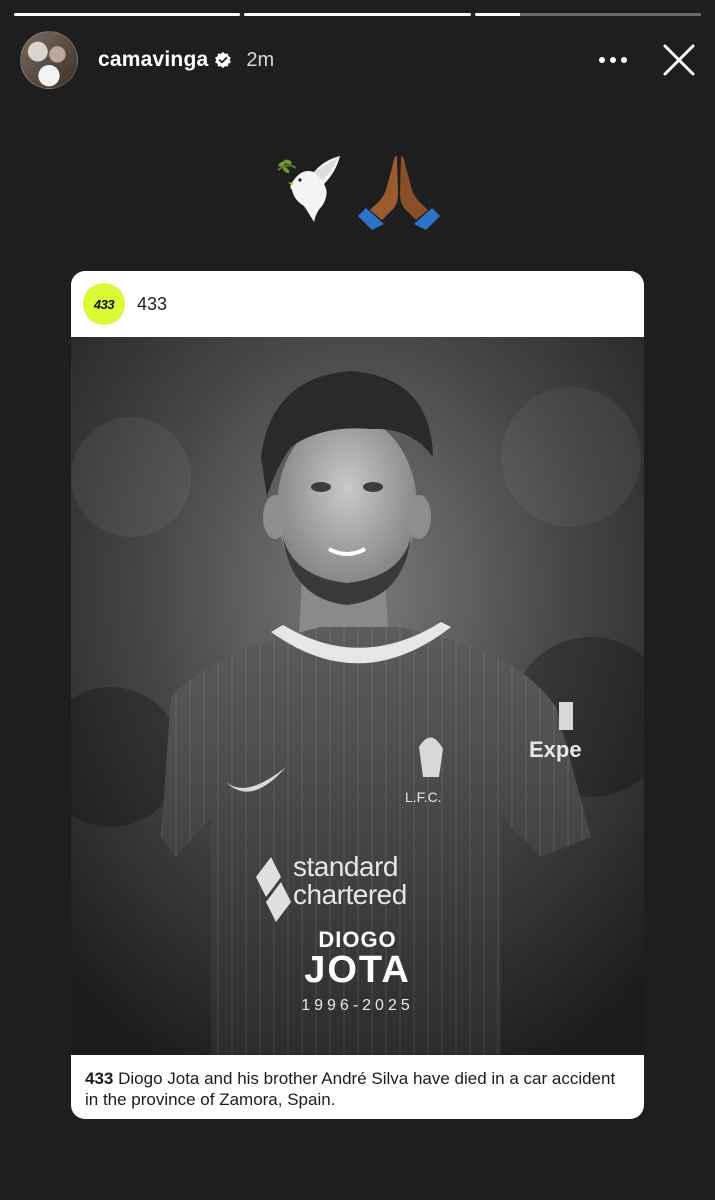 This screenshot has width=715, height=1200. Describe the element at coordinates (99, 1078) in the screenshot. I see `caption-account: 433` at that location.